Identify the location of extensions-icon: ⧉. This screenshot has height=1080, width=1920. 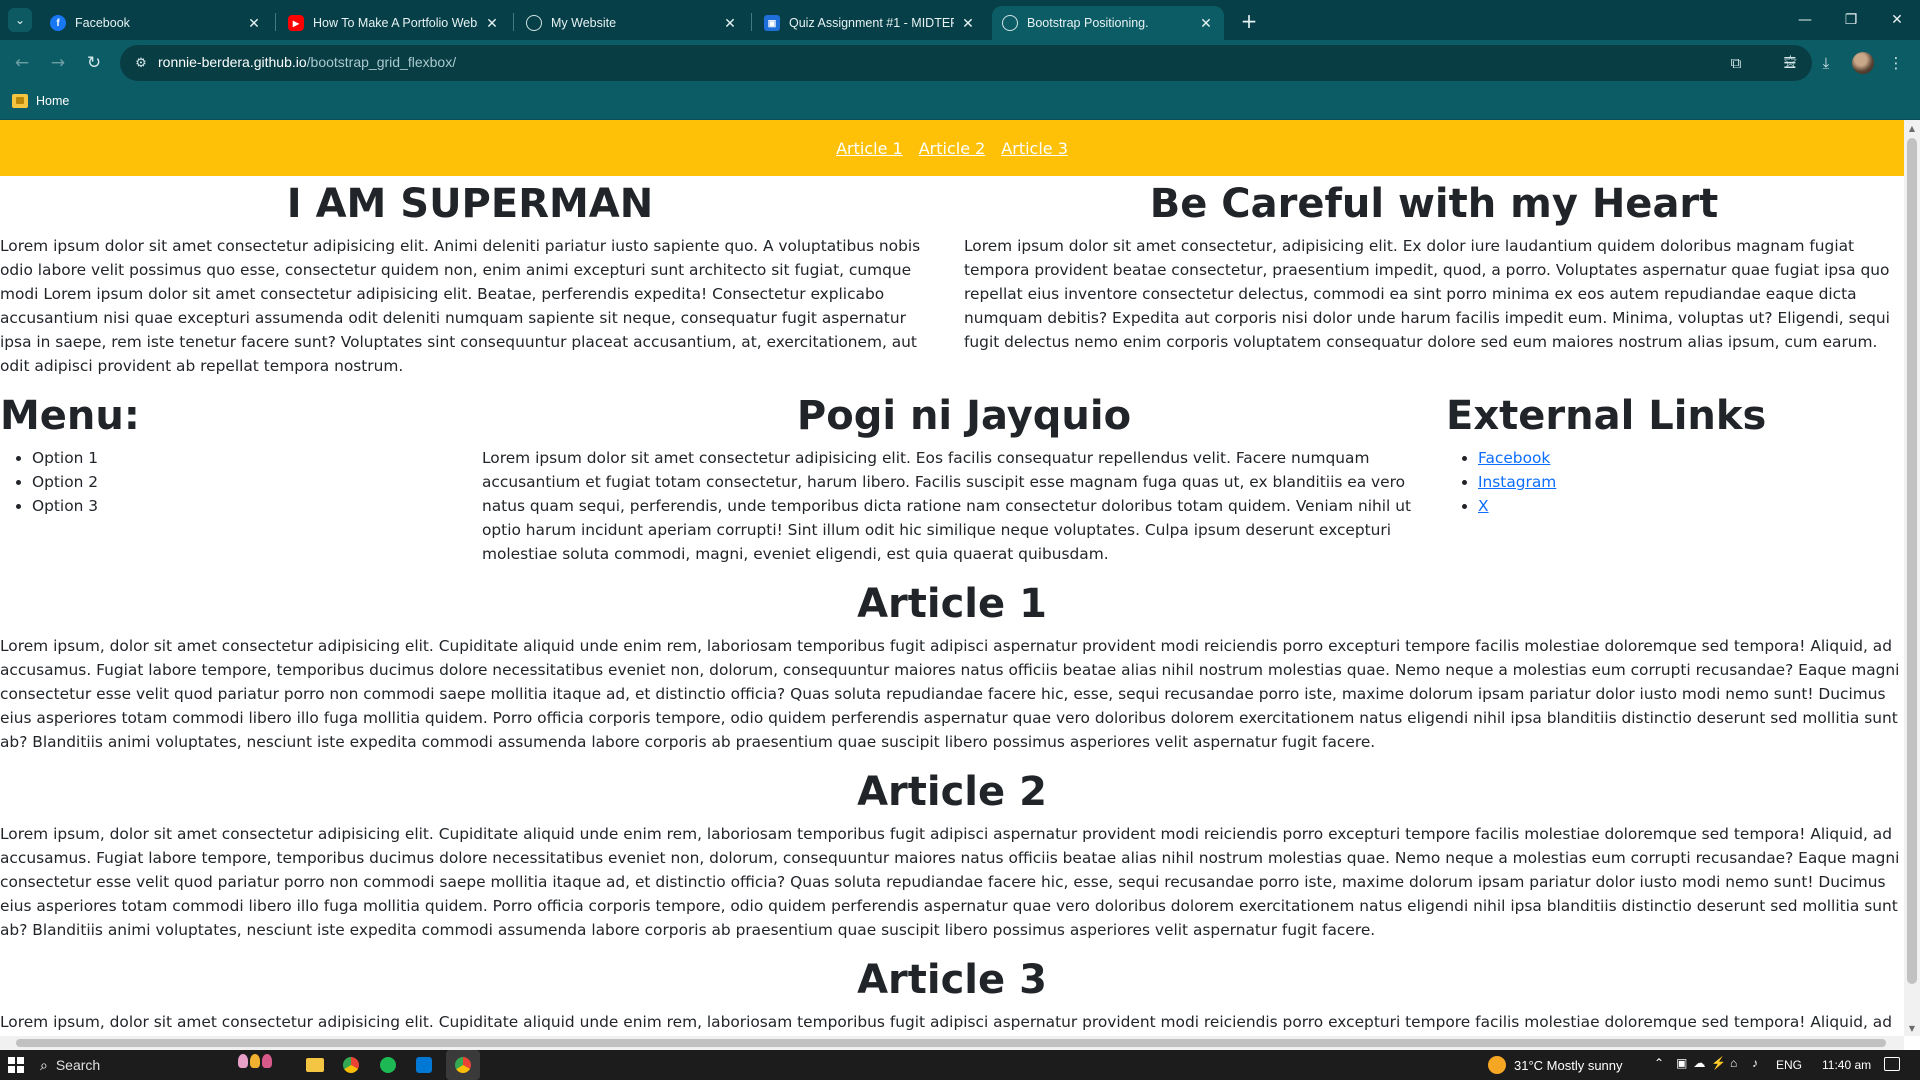
(1736, 63).